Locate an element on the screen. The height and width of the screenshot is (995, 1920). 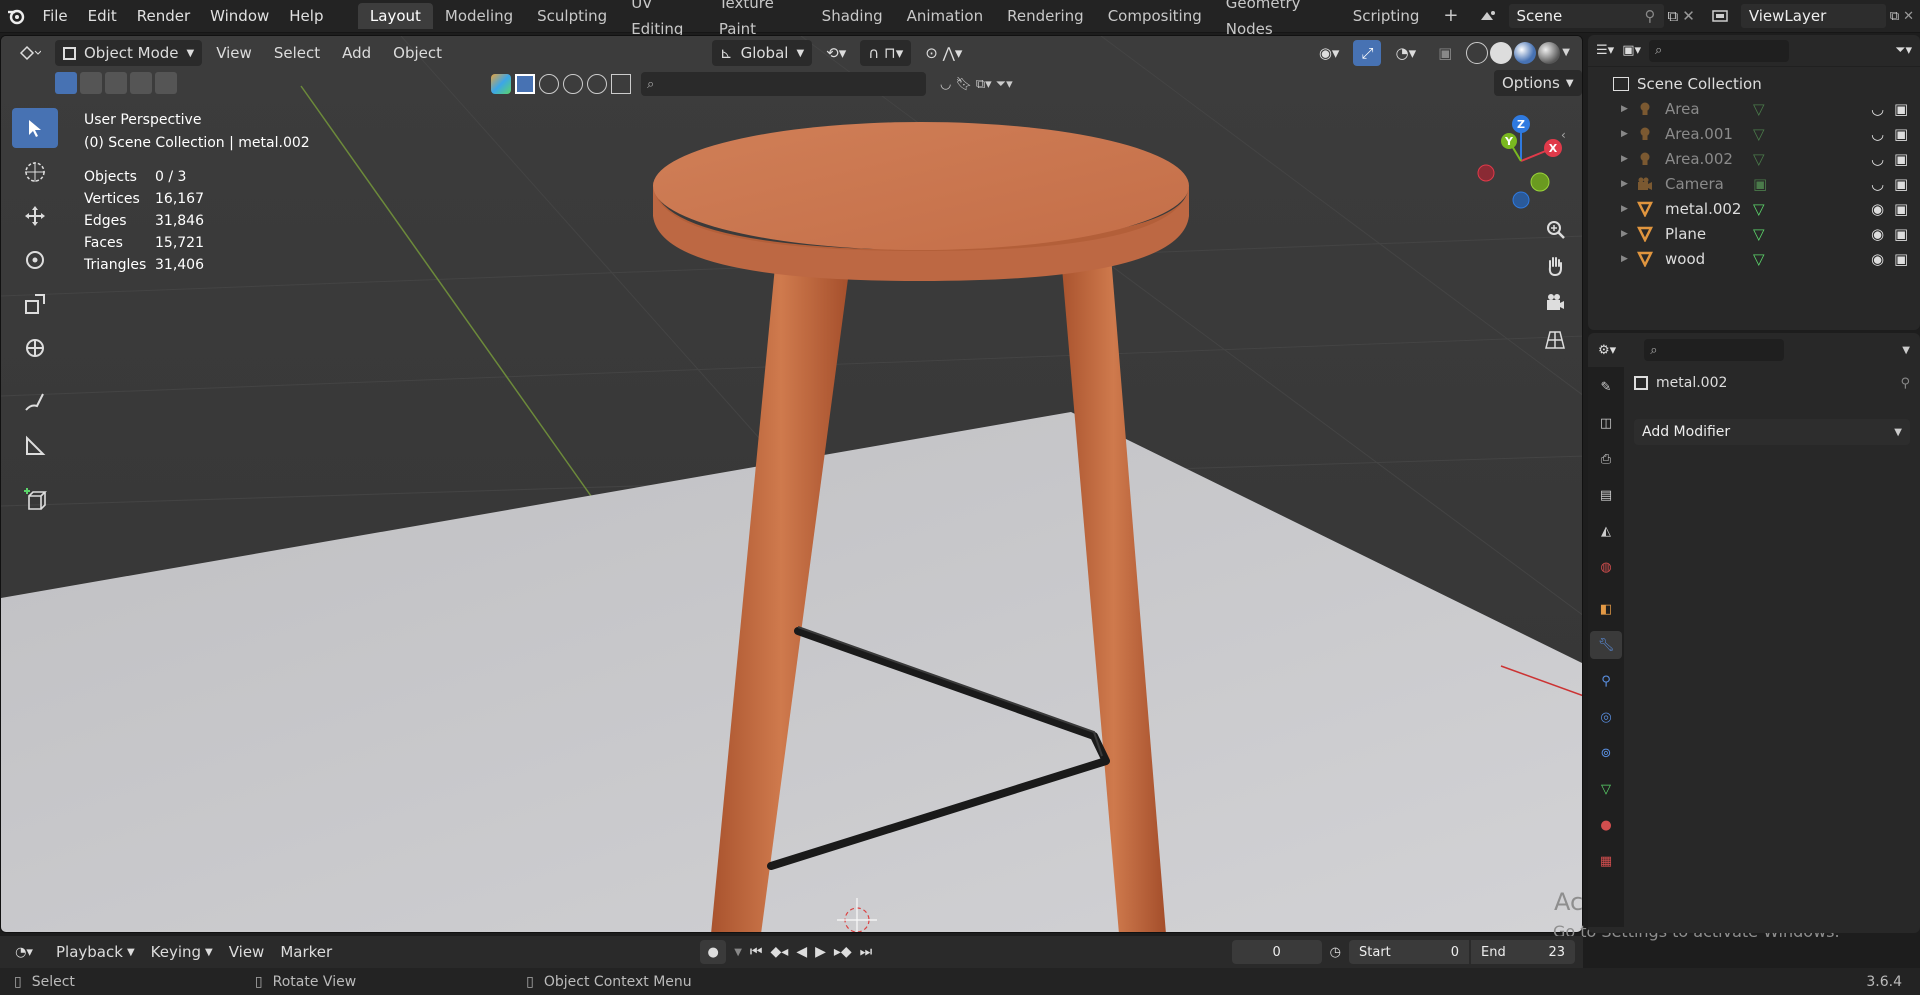
world-filter-icon is located at coordinates (597, 84).